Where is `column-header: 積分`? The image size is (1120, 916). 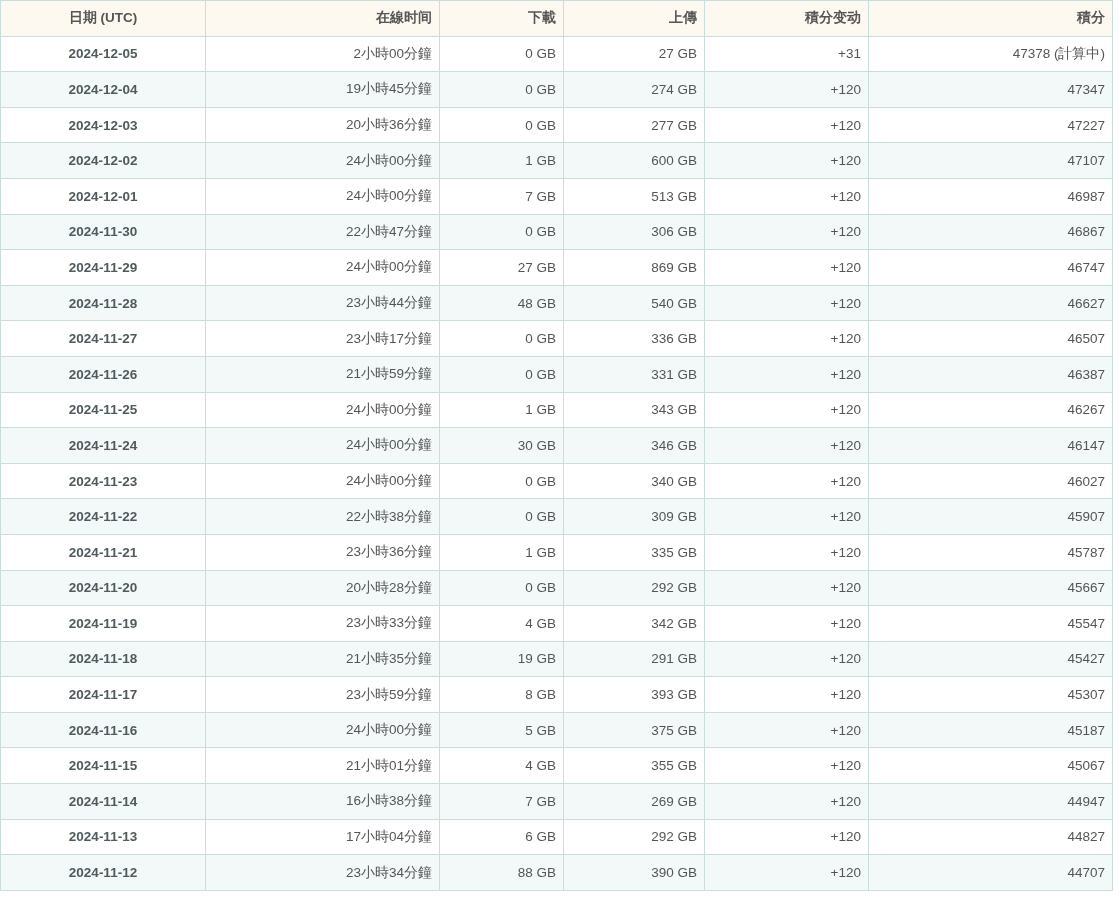 column-header: 積分 is located at coordinates (990, 18).